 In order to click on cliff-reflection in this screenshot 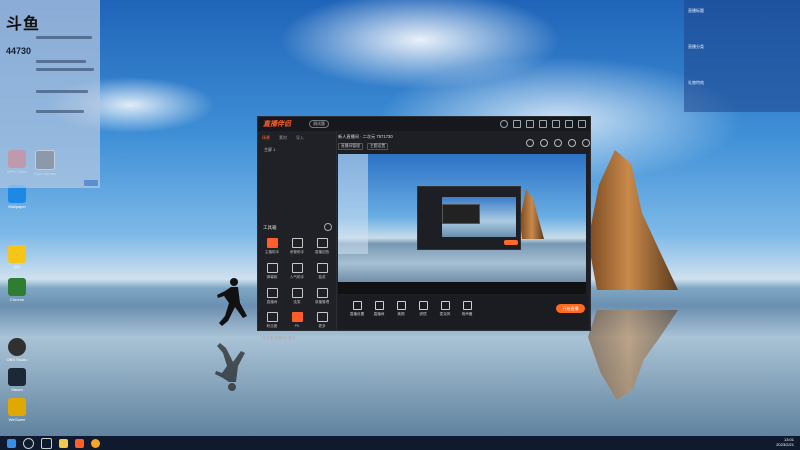, I will do `click(633, 355)`.